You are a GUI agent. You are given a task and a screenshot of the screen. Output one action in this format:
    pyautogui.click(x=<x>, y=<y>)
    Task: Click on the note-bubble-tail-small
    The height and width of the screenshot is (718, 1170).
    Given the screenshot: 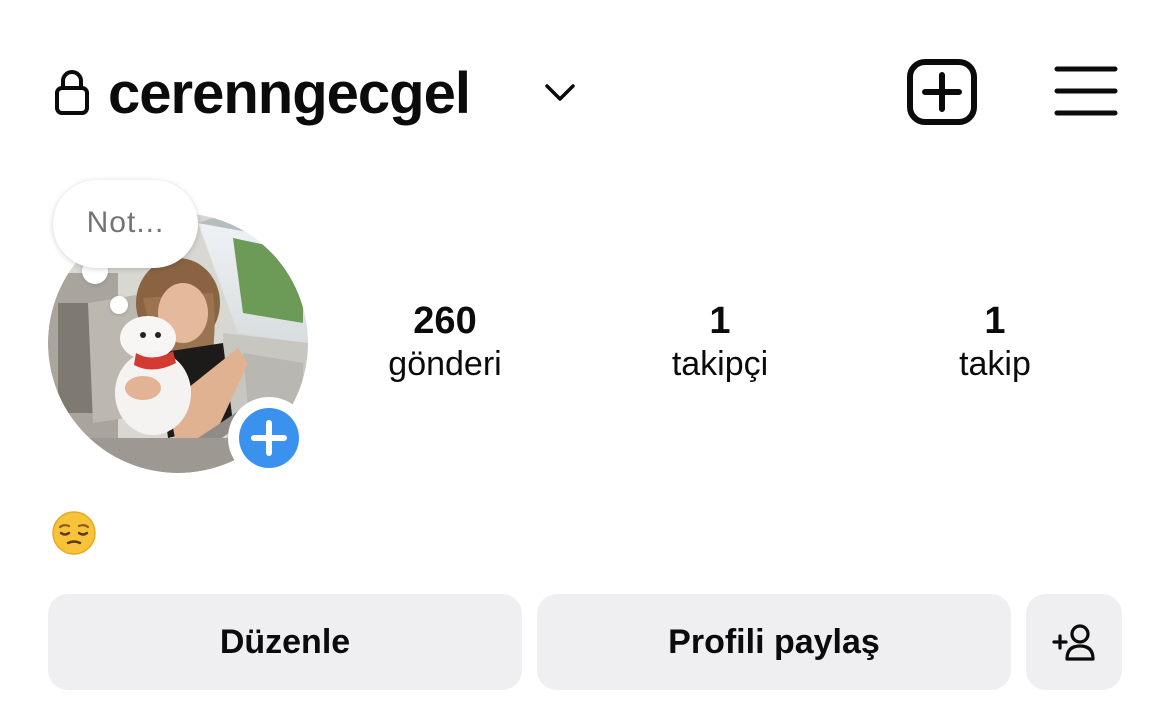 What is the action you would take?
    pyautogui.click(x=119, y=305)
    